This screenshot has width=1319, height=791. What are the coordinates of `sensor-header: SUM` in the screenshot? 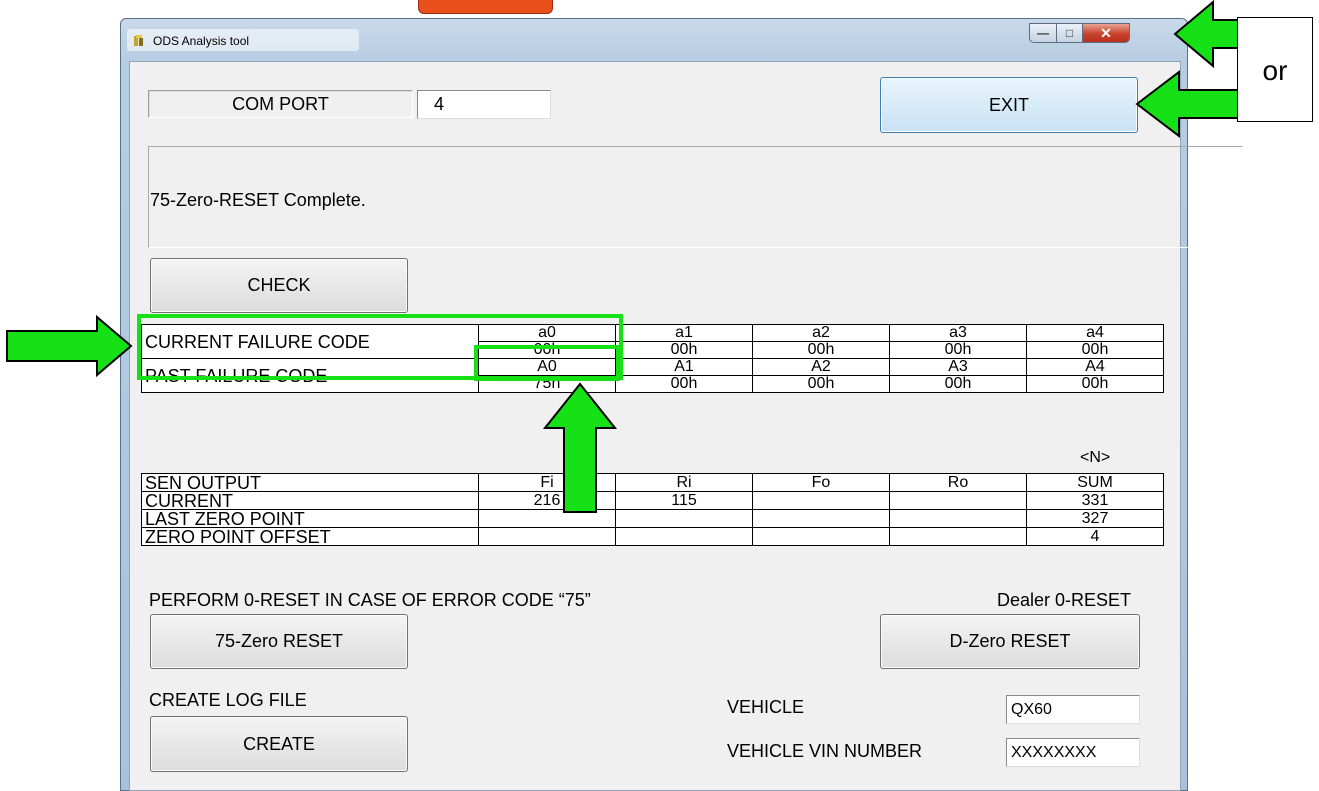 It's located at (1095, 482).